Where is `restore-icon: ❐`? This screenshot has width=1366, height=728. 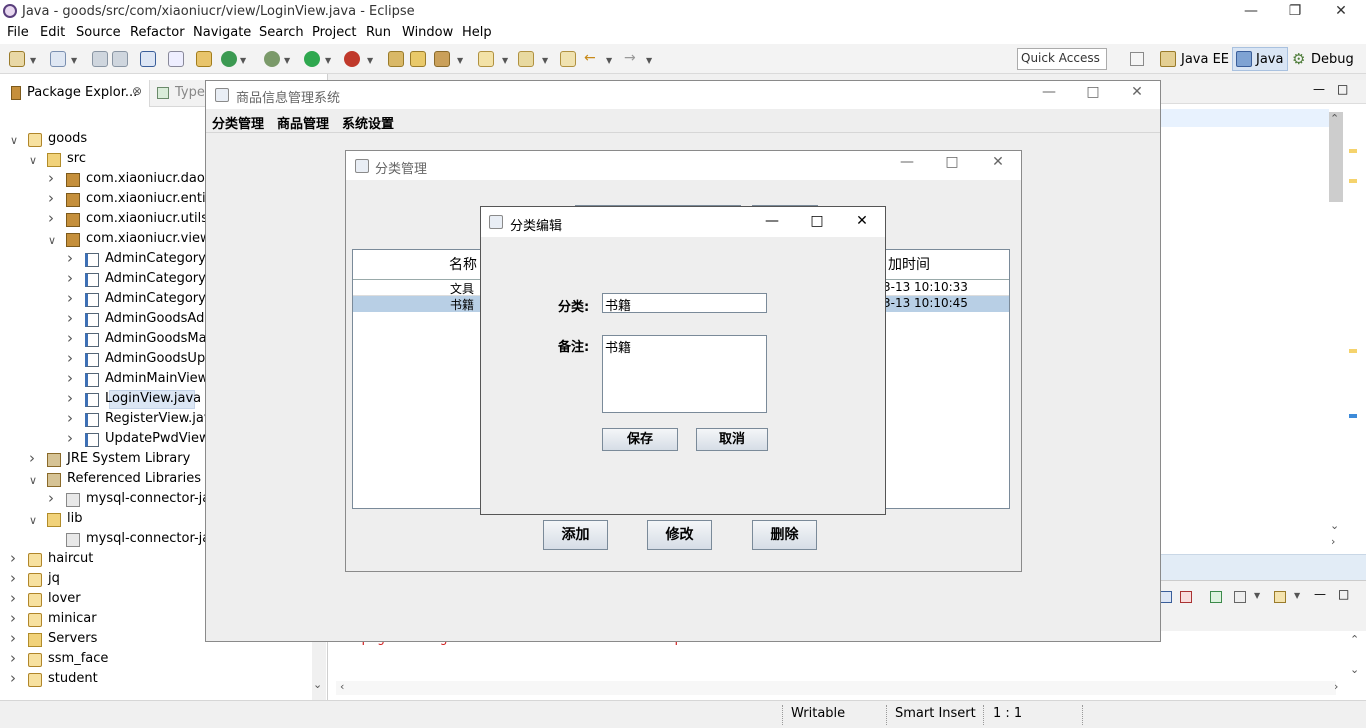
restore-icon: ❐ is located at coordinates (1295, 11).